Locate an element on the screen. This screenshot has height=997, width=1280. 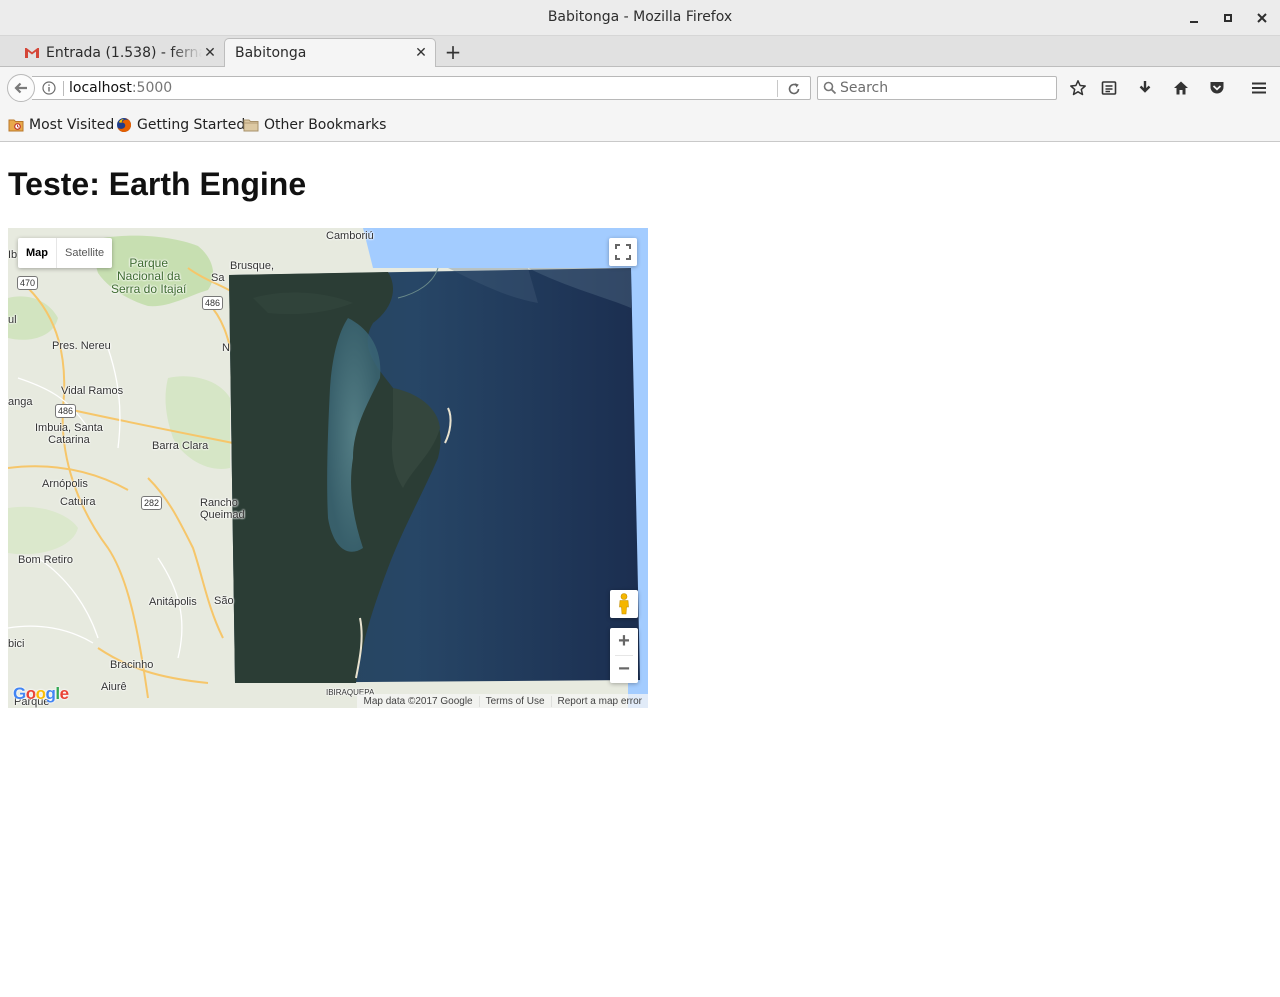
map-label: Aiurê is located at coordinates (114, 687).